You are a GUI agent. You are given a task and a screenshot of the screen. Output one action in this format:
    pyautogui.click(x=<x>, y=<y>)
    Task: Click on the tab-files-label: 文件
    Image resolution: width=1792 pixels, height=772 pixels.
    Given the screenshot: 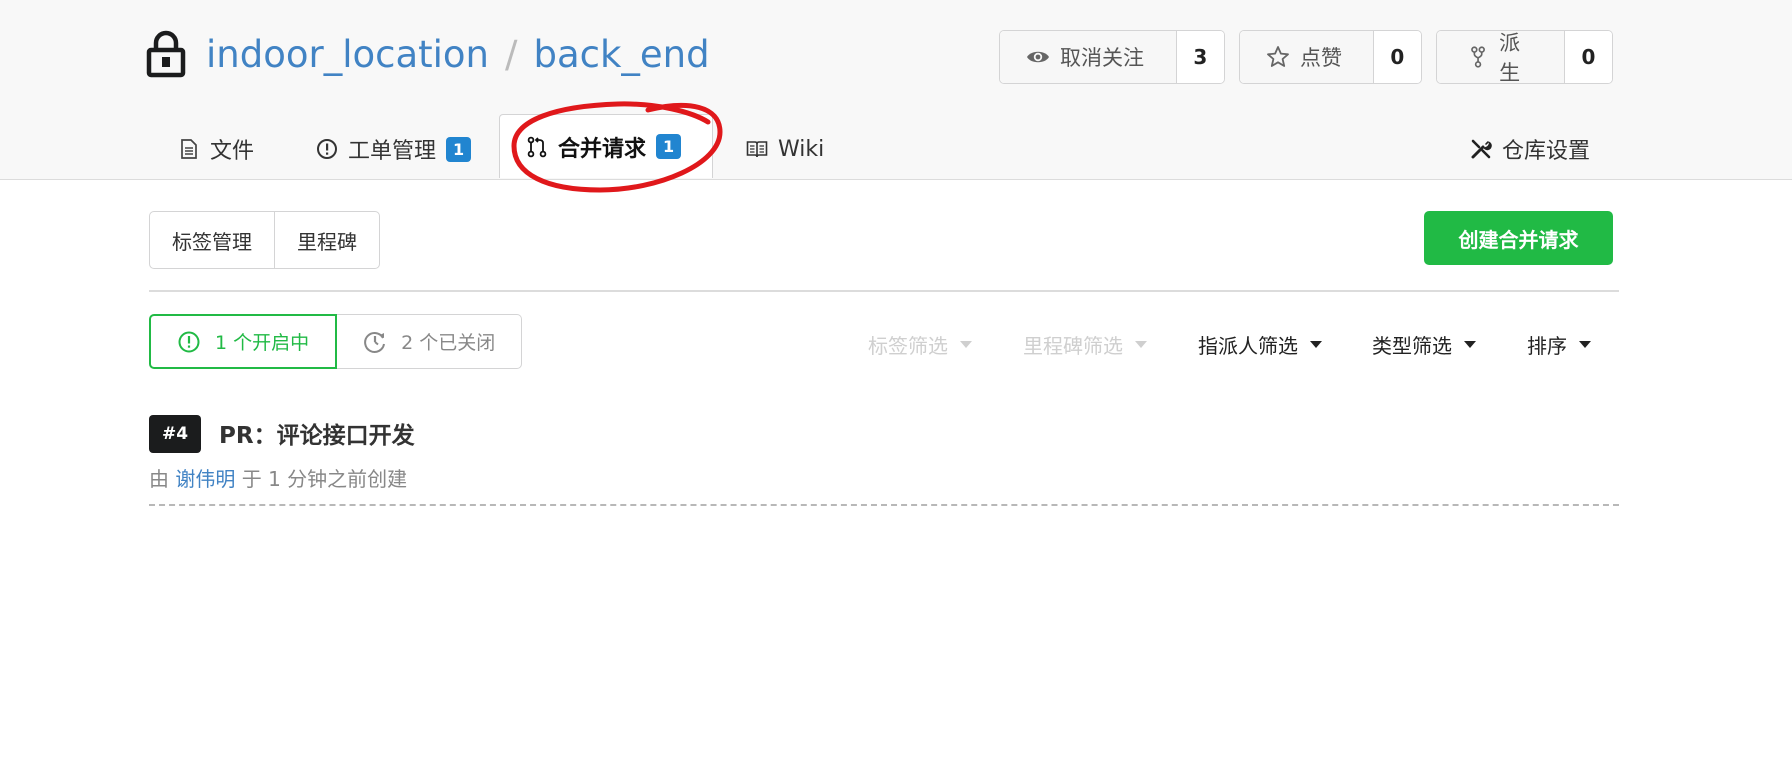 What is the action you would take?
    pyautogui.click(x=232, y=151)
    